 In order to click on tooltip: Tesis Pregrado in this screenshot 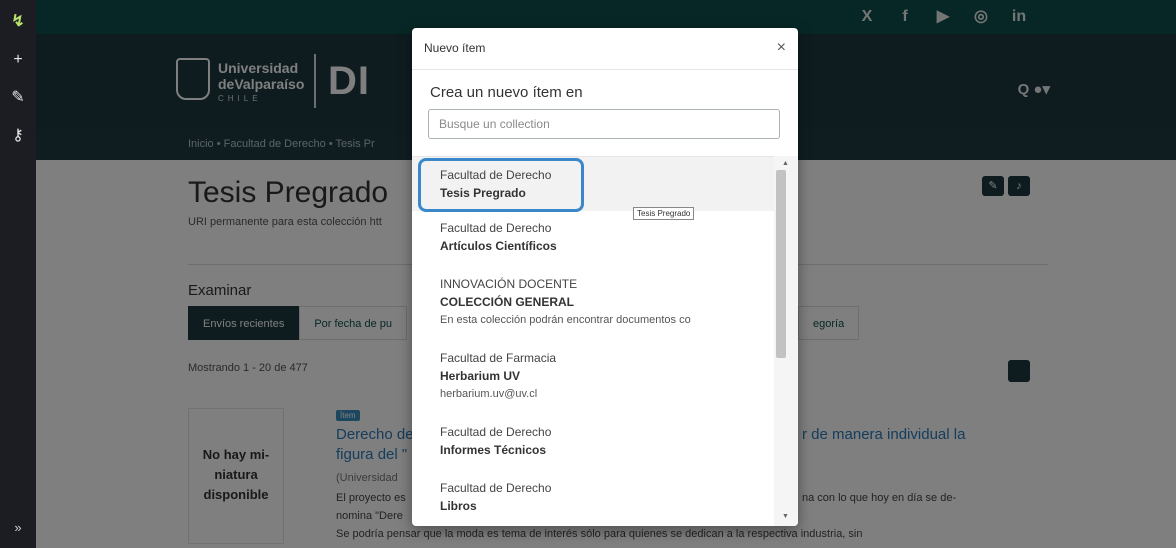, I will do `click(664, 213)`.